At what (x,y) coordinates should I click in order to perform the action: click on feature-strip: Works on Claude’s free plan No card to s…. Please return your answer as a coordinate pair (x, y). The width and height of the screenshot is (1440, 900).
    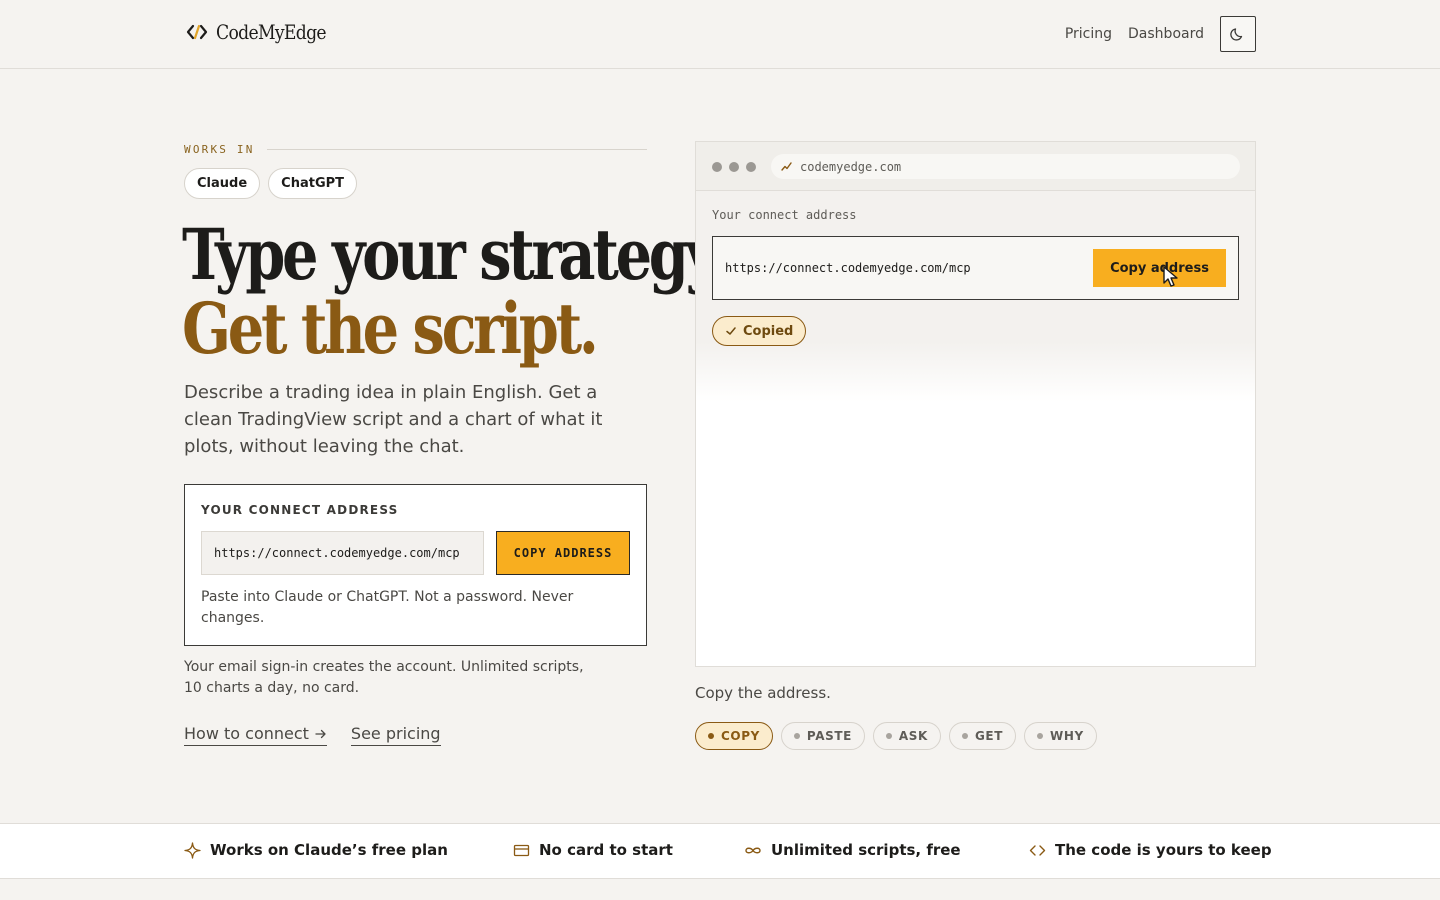
    Looking at the image, I should click on (720, 851).